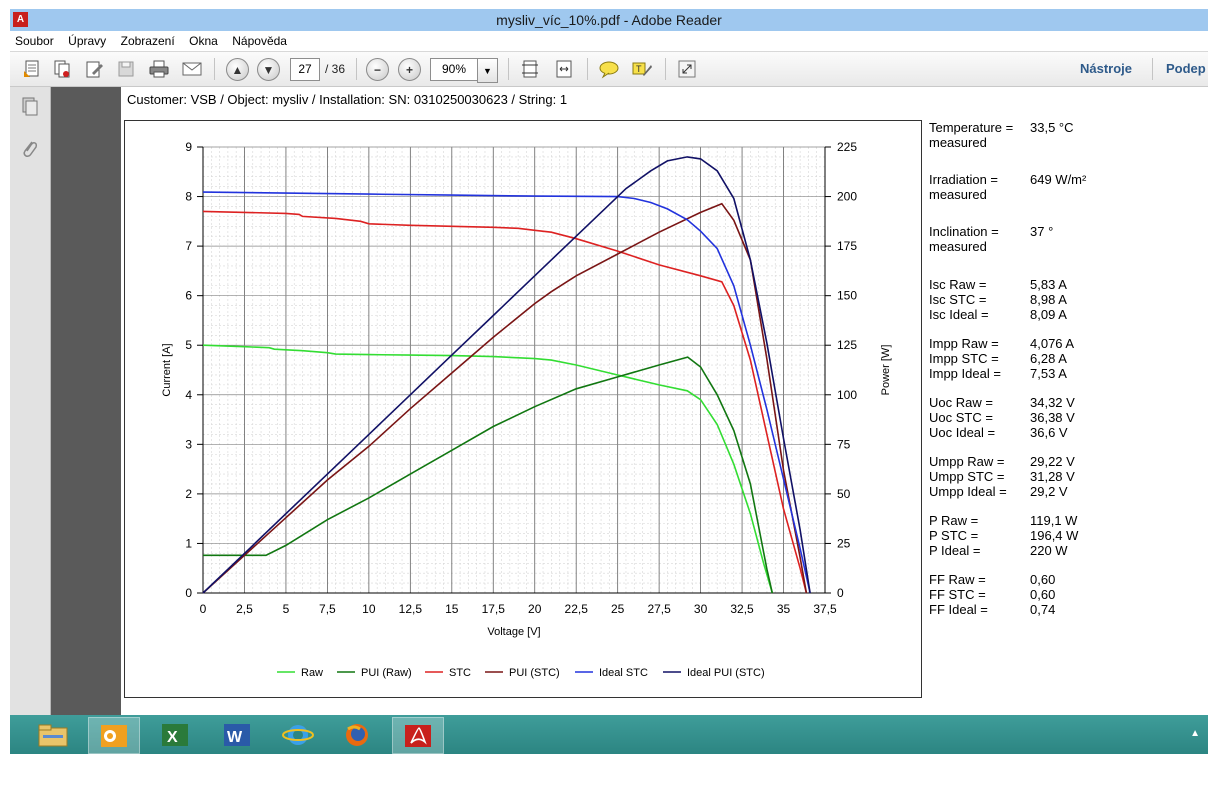 This screenshot has width=1209, height=800. What do you see at coordinates (1049, 491) in the screenshot?
I see `measurement-value: 29,2 V` at bounding box center [1049, 491].